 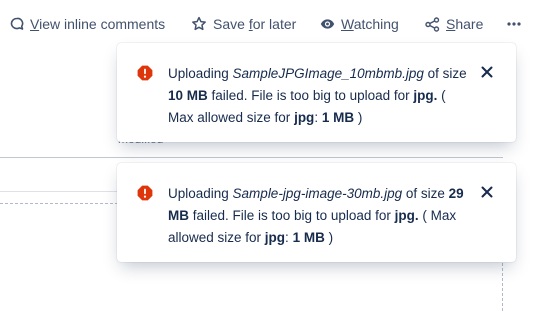 I want to click on eye-icon, so click(x=327, y=24).